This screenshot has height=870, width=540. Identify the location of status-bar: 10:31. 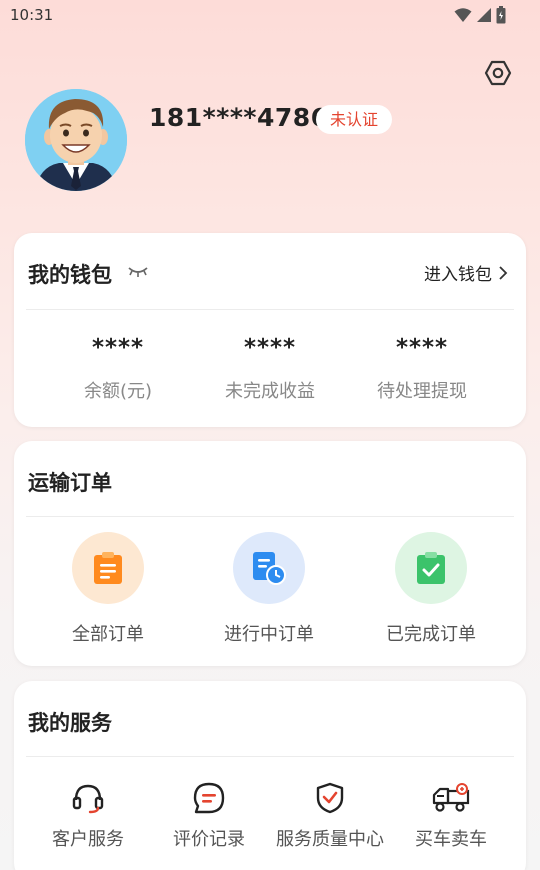
(270, 16).